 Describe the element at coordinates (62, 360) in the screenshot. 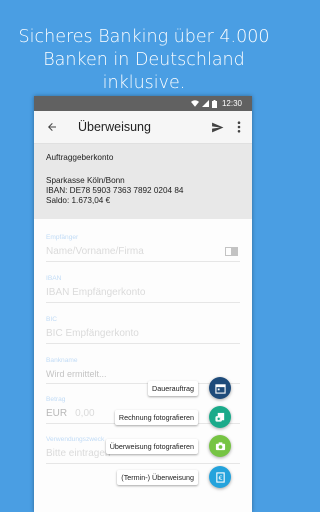

I see `bankname-label: Bankname` at that location.